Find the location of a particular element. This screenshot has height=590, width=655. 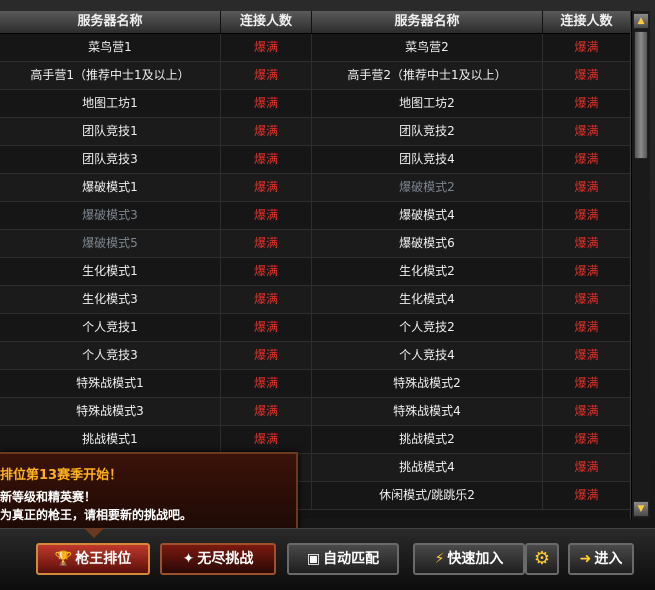

ranked-label: 枪王排位 is located at coordinates (103, 559).